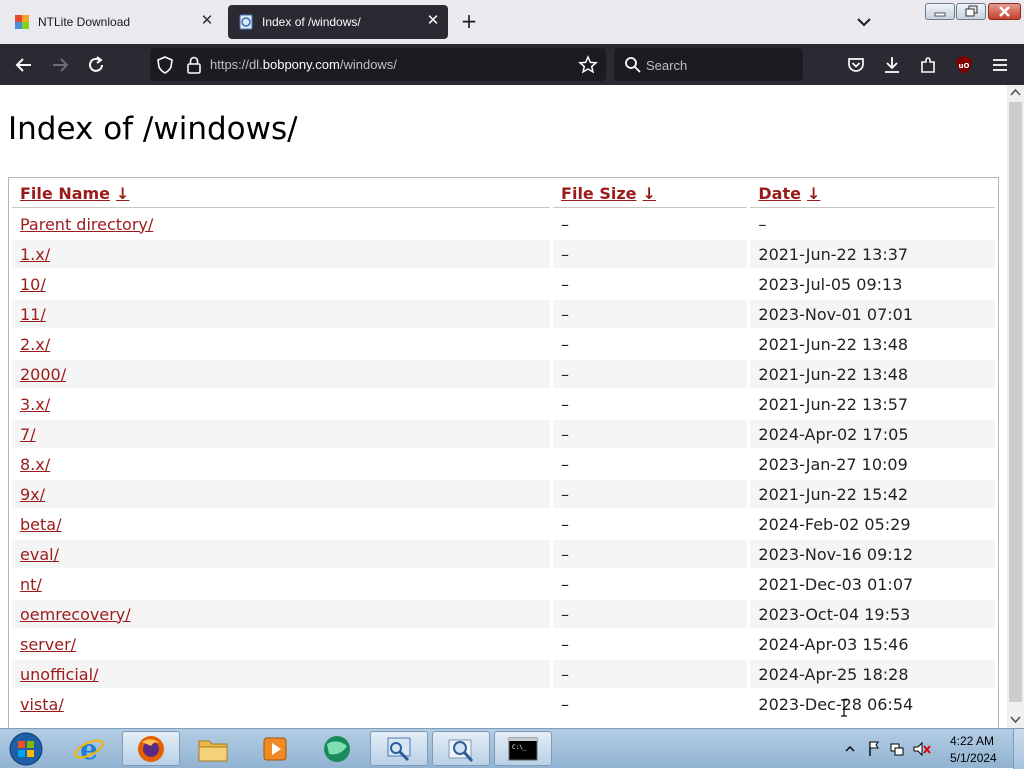 The image size is (1024, 769). I want to click on tab-ntlite-download: NTLite Download ✕, so click(113, 22).